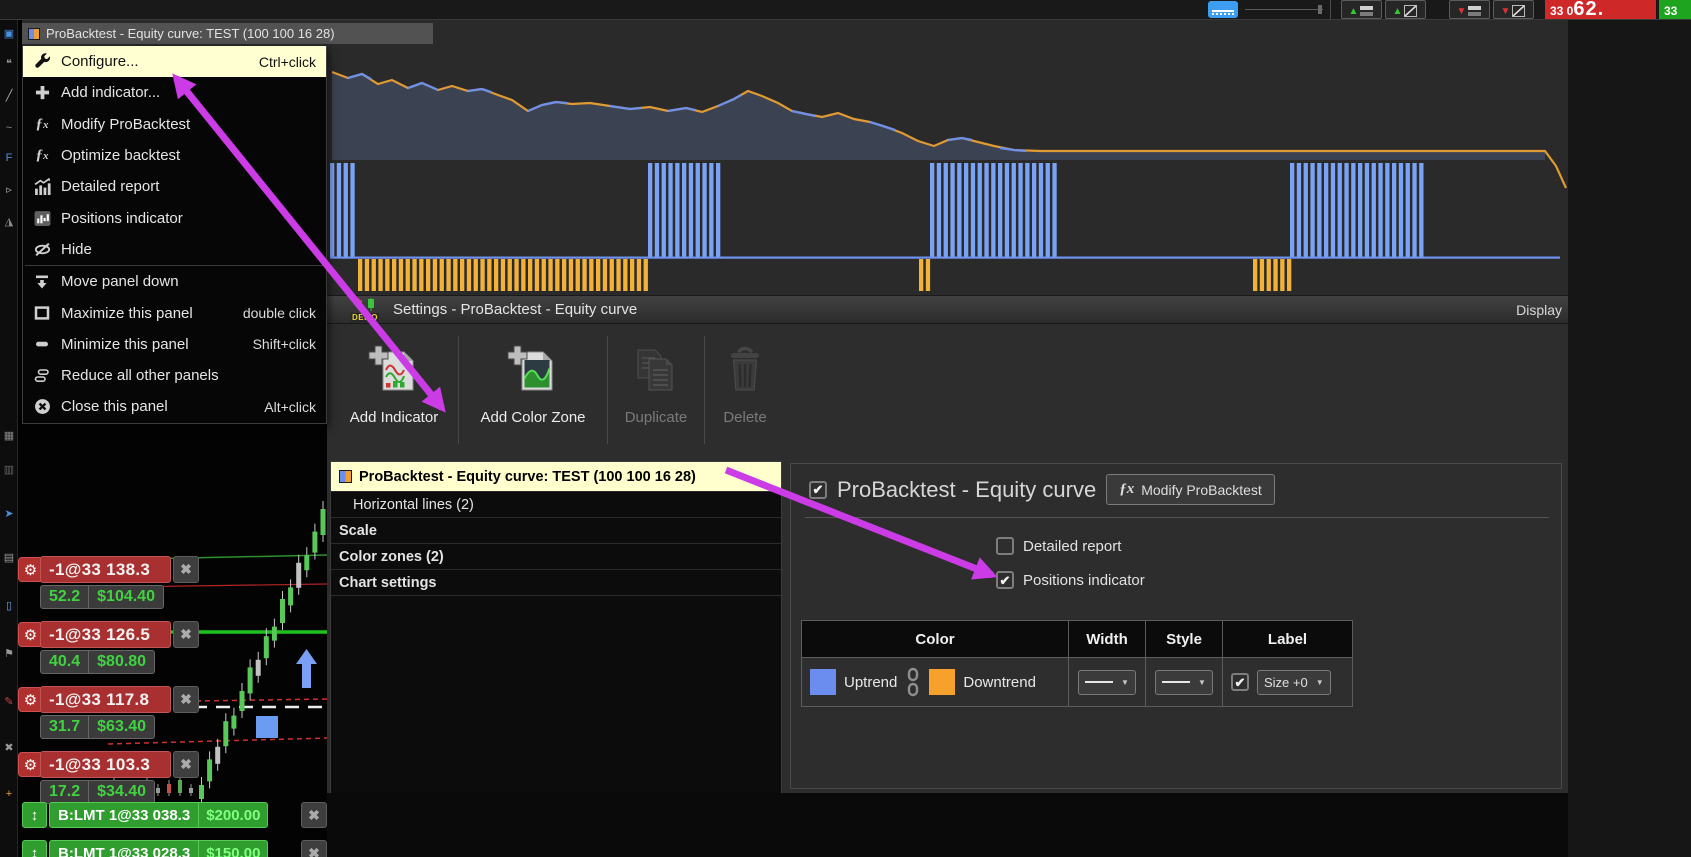 Image resolution: width=1691 pixels, height=857 pixels. What do you see at coordinates (1223, 9) in the screenshot?
I see `keyboard-icon` at bounding box center [1223, 9].